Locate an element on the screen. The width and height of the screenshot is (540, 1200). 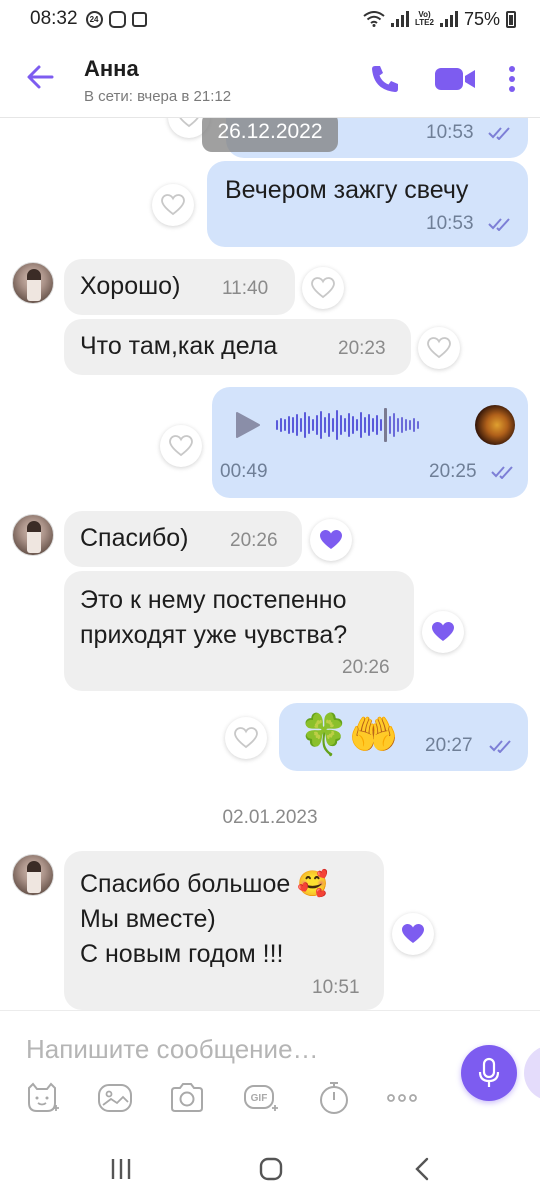
voice-waveform is located at coordinates (347, 425).